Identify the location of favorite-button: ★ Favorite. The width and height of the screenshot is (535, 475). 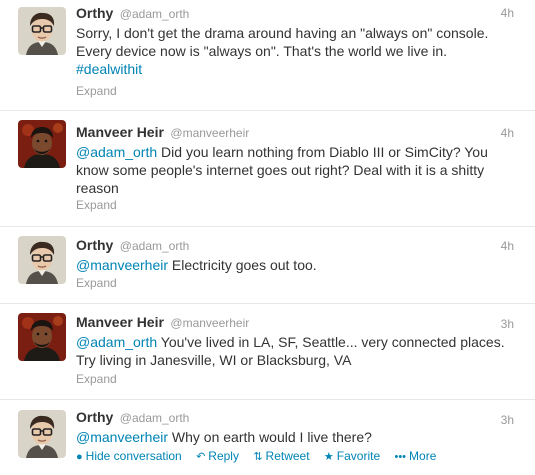
(352, 456).